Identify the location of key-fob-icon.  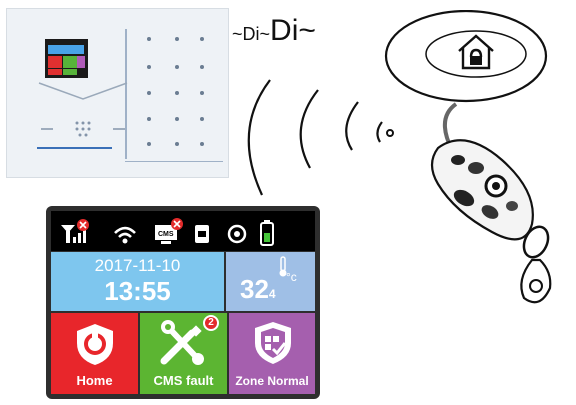
(491, 221).